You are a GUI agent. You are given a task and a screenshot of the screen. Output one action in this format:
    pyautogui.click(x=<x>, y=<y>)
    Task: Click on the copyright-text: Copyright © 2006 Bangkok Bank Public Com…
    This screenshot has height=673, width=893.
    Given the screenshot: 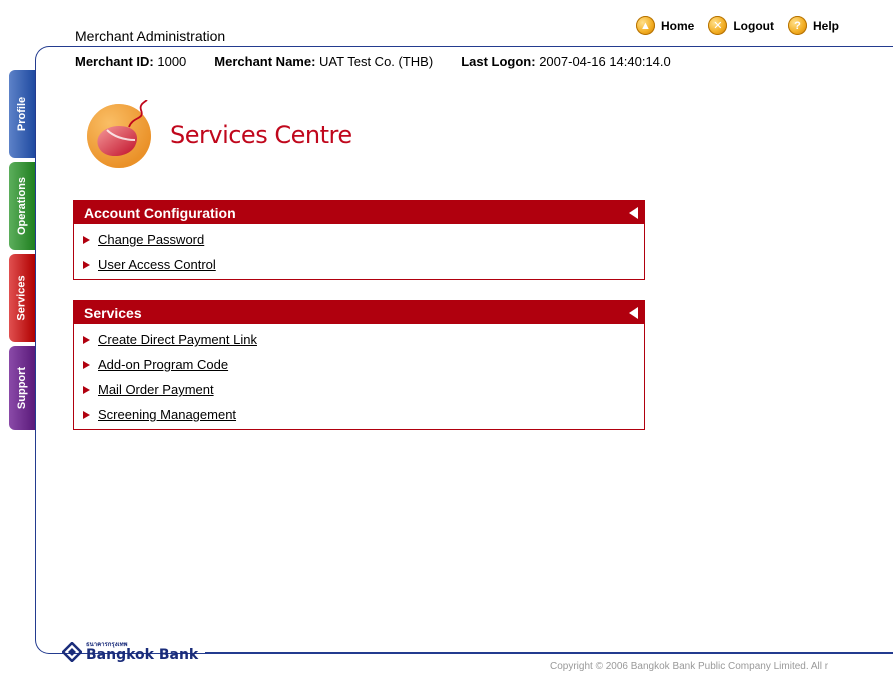 What is the action you would take?
    pyautogui.click(x=689, y=666)
    